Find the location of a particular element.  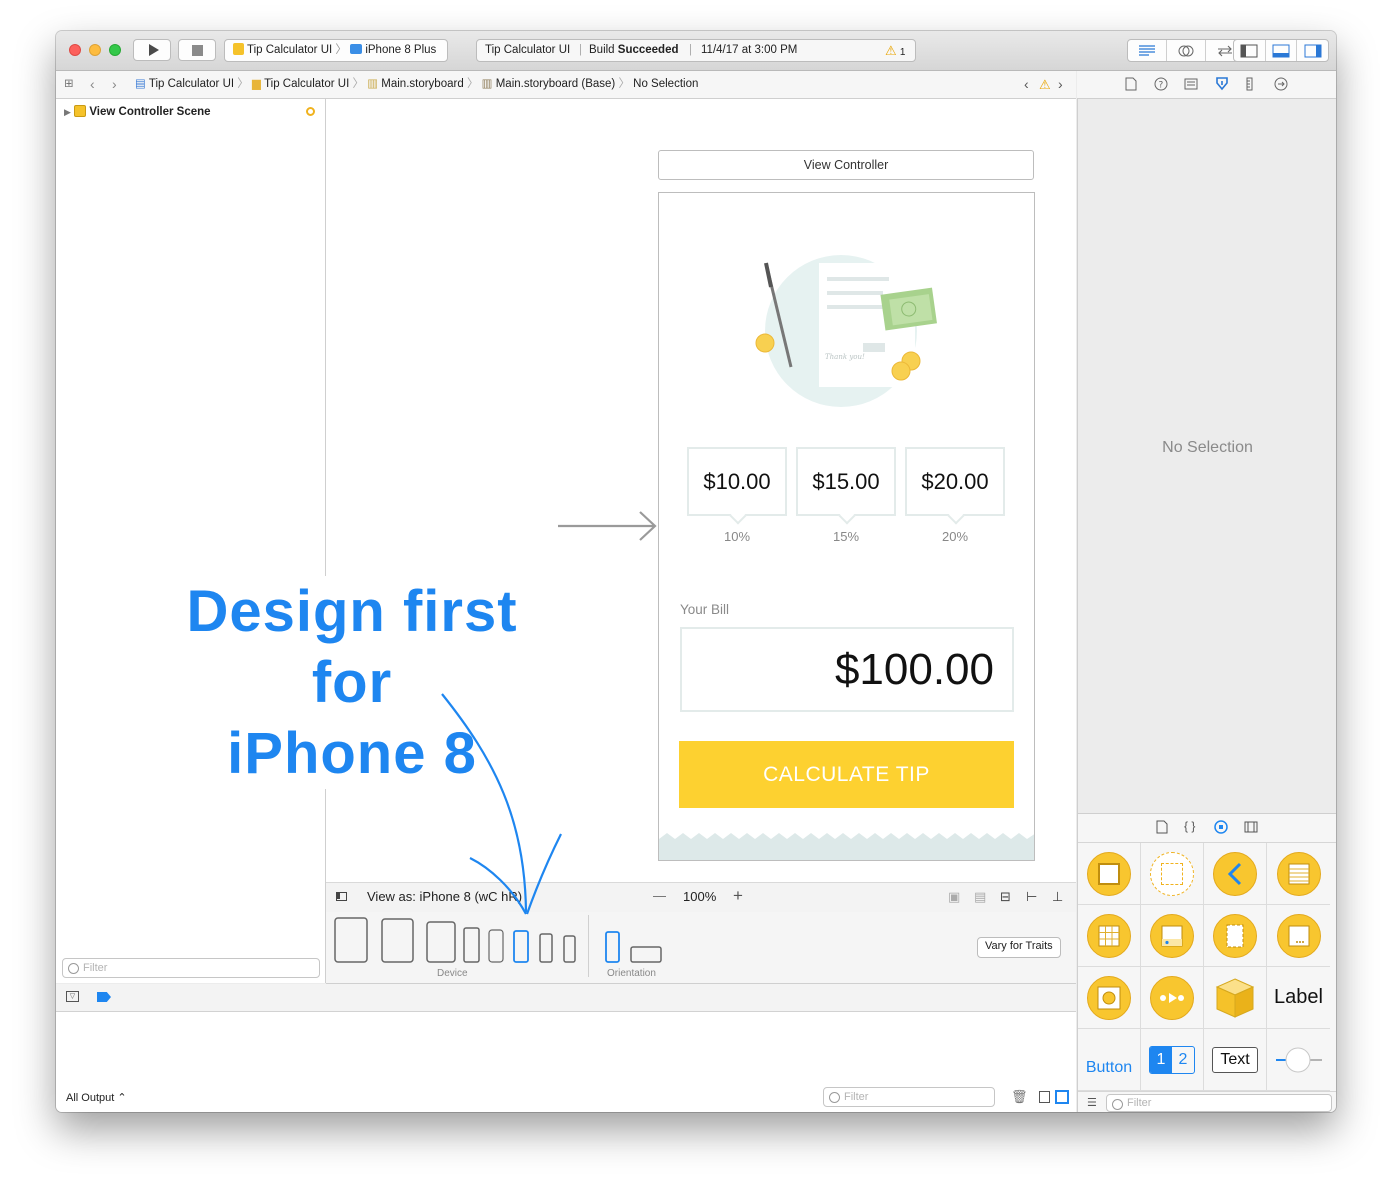

hide-debug-icon: ▽ is located at coordinates (72, 996).